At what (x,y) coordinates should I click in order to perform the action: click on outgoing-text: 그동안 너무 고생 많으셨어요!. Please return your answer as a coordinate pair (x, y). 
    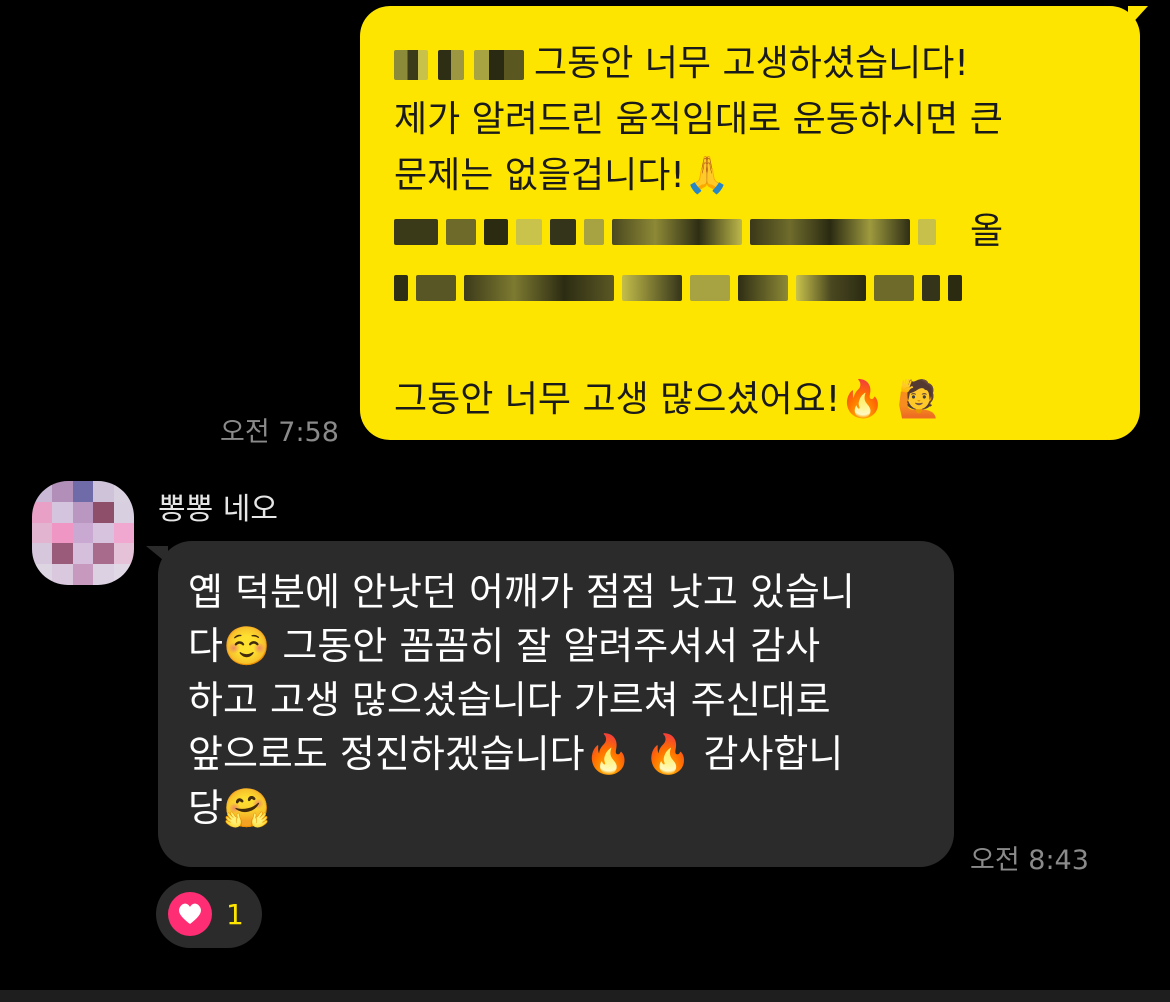
    Looking at the image, I should click on (617, 399).